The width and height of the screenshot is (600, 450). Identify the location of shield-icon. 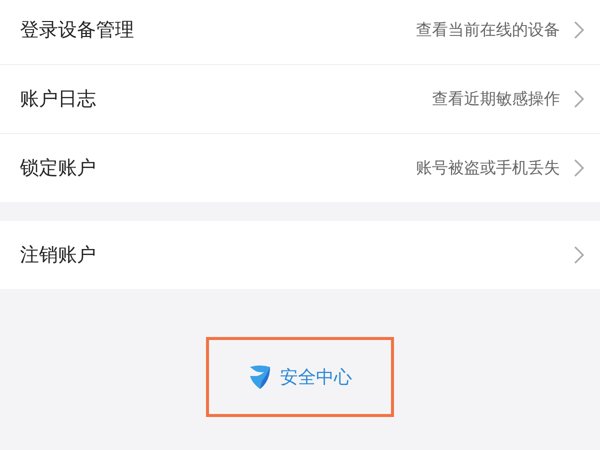
(260, 377).